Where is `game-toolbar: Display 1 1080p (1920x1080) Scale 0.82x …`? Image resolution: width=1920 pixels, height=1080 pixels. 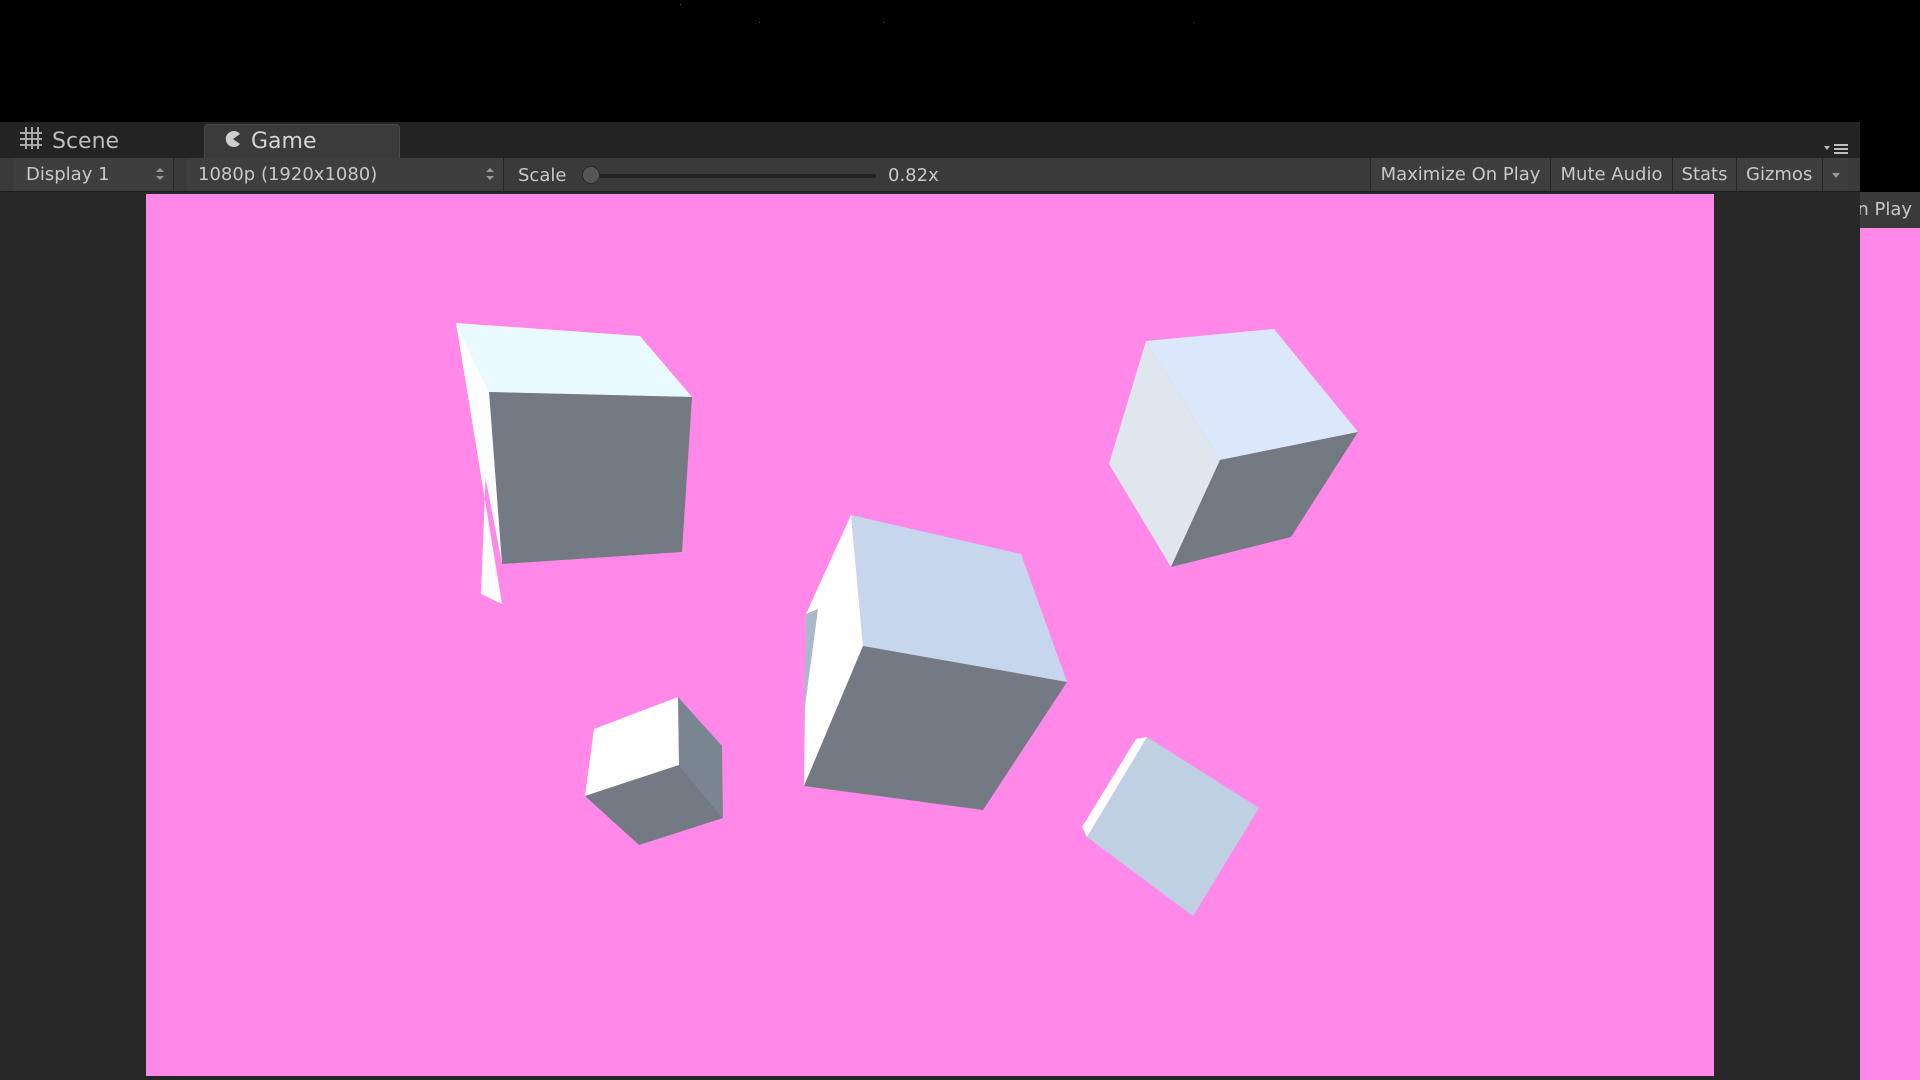
game-toolbar: Display 1 1080p (1920x1080) Scale 0.82x … is located at coordinates (930, 175).